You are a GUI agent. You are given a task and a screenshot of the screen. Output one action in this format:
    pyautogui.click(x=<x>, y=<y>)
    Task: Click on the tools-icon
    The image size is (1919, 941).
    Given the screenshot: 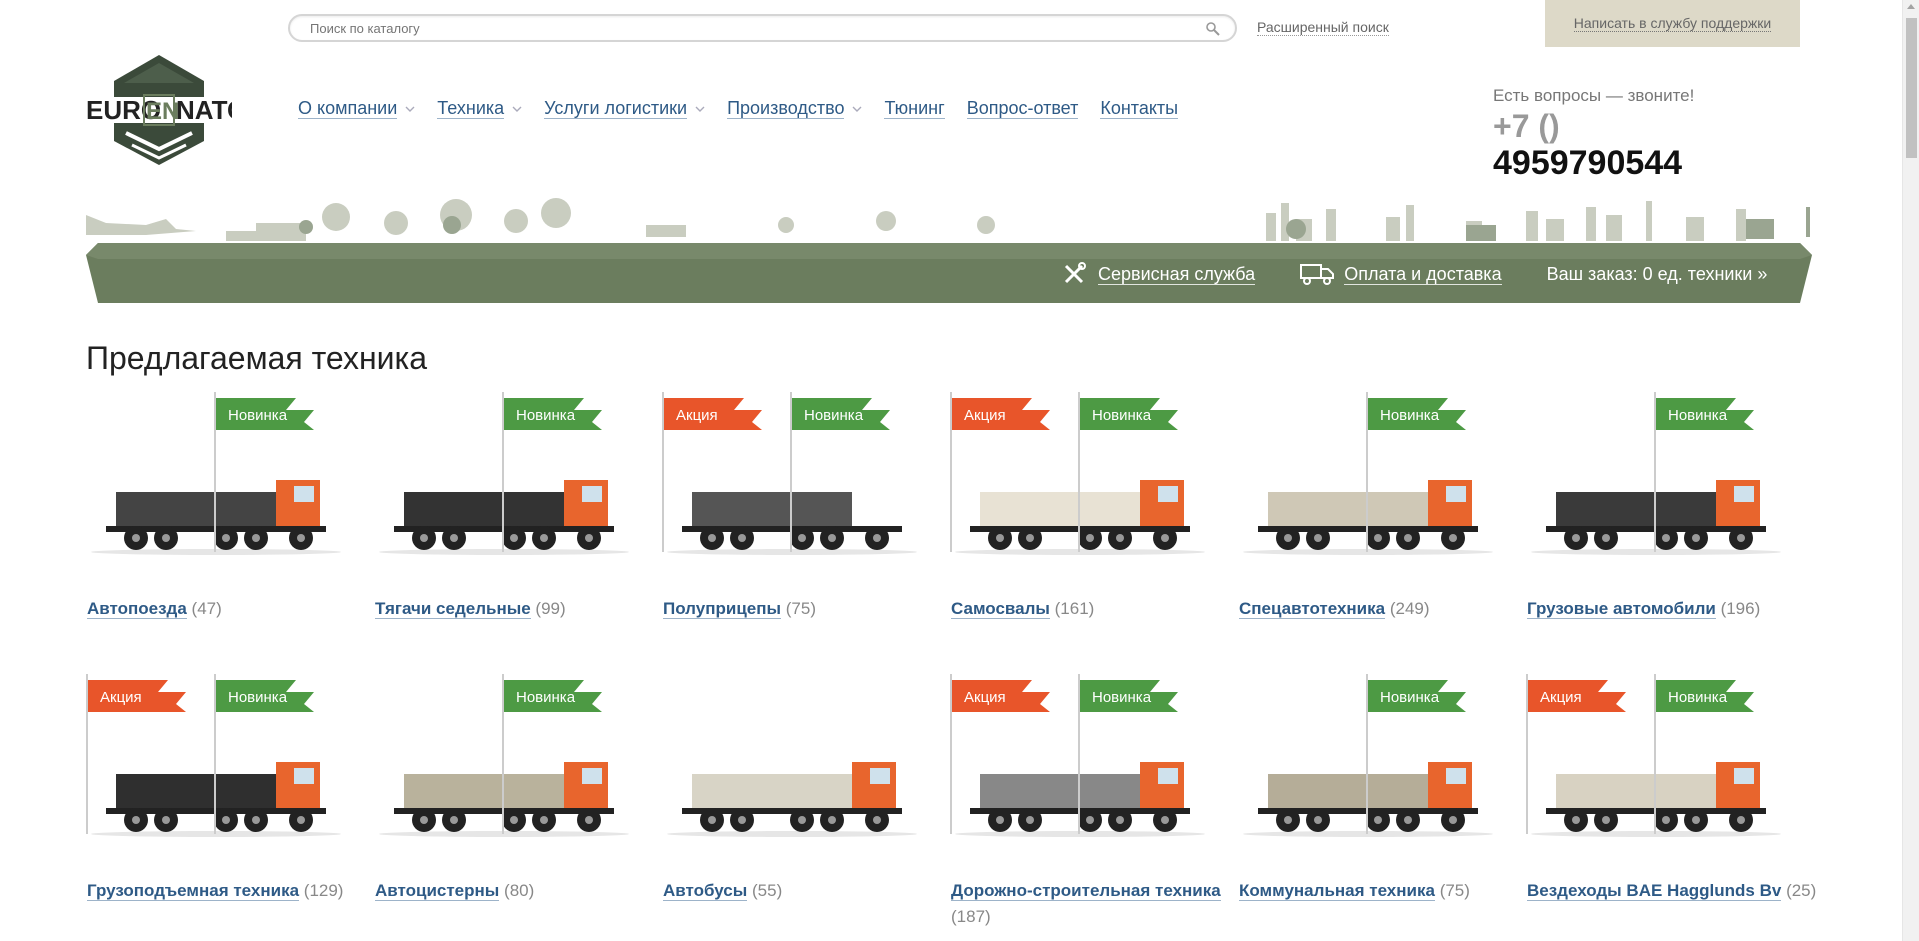 What is the action you would take?
    pyautogui.click(x=1075, y=273)
    